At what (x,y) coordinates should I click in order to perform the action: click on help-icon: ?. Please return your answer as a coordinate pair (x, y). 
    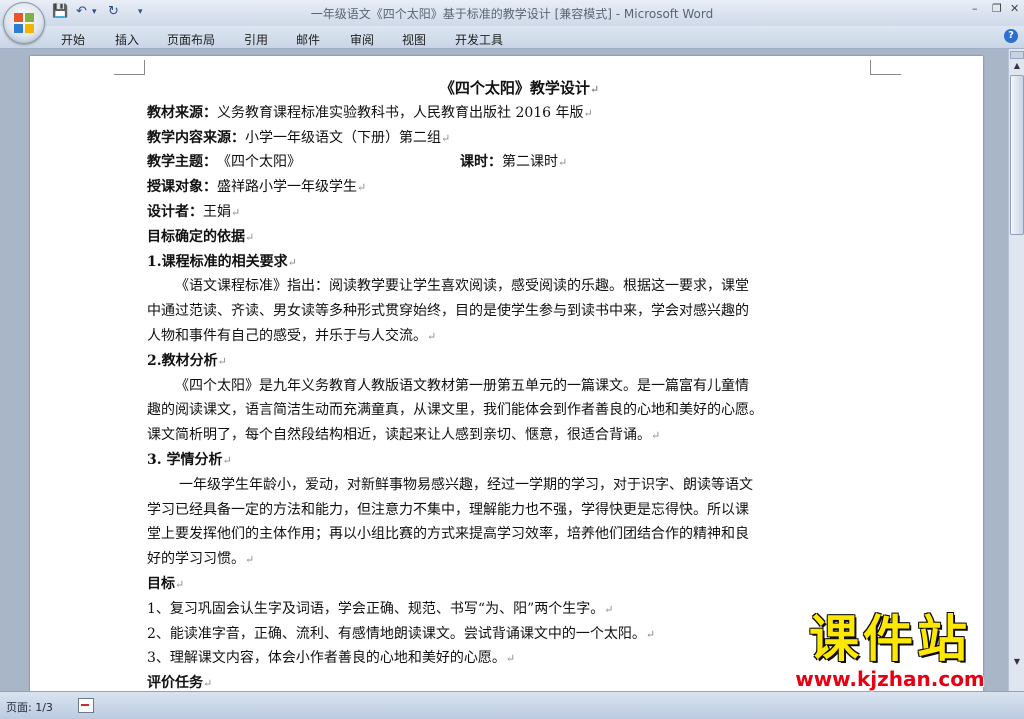
    Looking at the image, I should click on (1011, 36).